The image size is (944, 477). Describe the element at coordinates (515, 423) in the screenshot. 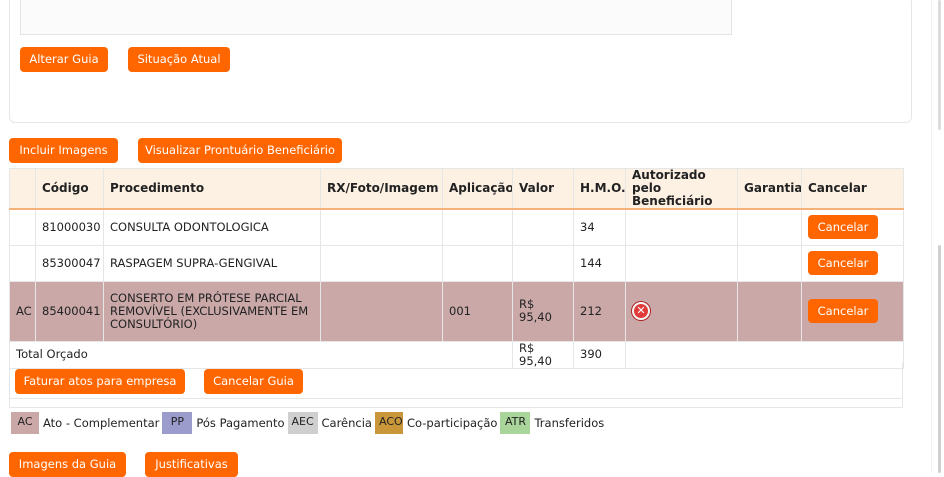

I see `legend-chip-atr: ATR` at that location.